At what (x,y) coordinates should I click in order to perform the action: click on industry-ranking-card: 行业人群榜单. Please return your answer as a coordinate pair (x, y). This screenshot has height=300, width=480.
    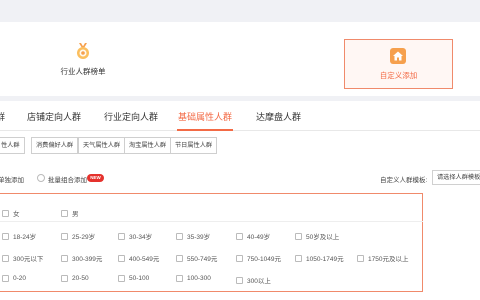
    Looking at the image, I should click on (83, 59).